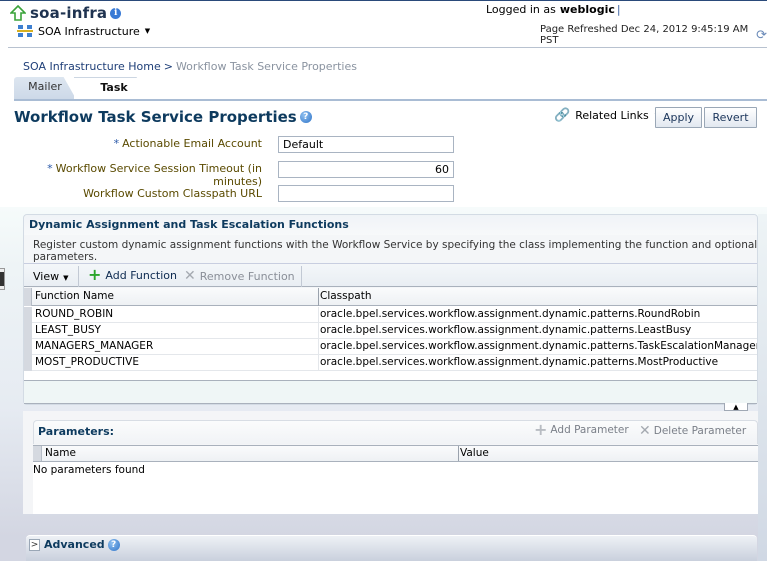 Image resolution: width=767 pixels, height=561 pixels. What do you see at coordinates (89, 31) in the screenshot?
I see `target-menu-label: SOA Infrastructure` at bounding box center [89, 31].